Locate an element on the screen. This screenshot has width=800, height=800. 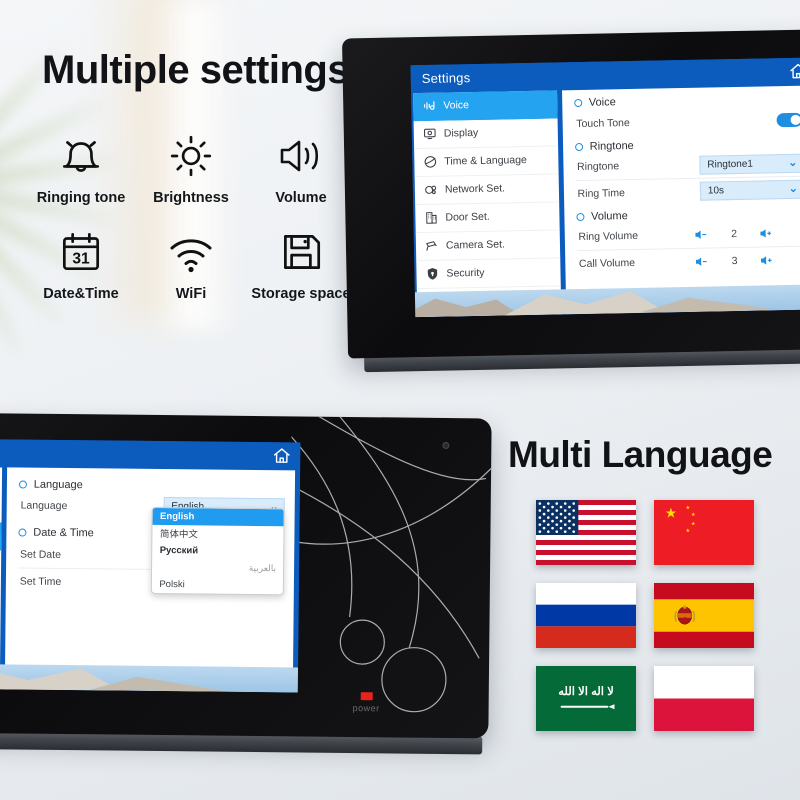
feature-label: Ringing tone is located at coordinates (81, 198).